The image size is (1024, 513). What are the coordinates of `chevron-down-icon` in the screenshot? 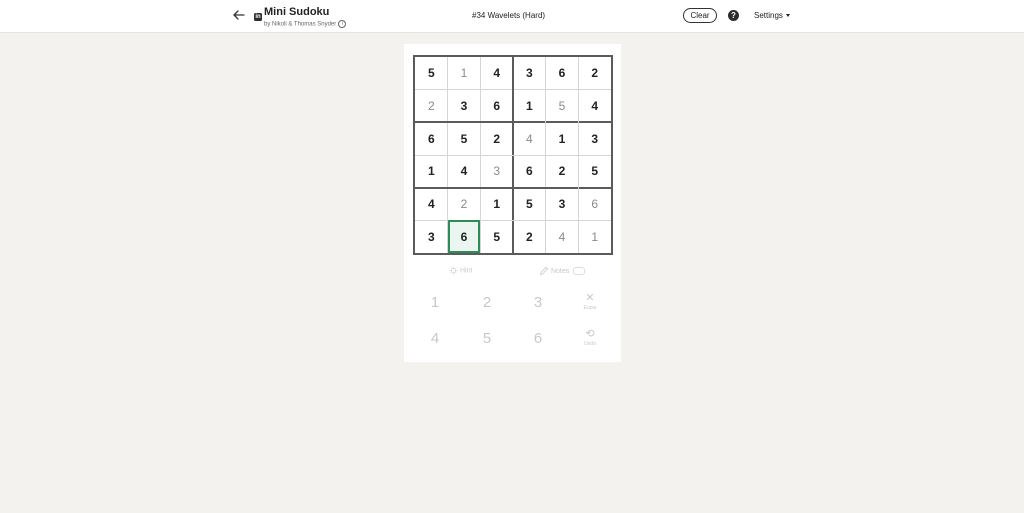 It's located at (787, 16).